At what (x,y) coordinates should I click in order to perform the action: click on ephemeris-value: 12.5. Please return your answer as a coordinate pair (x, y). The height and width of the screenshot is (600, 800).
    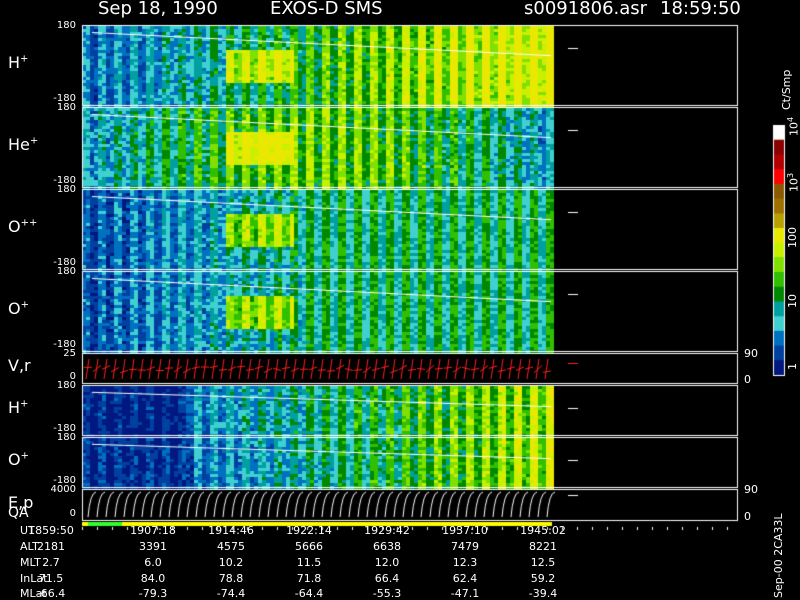
    Looking at the image, I should click on (543, 562).